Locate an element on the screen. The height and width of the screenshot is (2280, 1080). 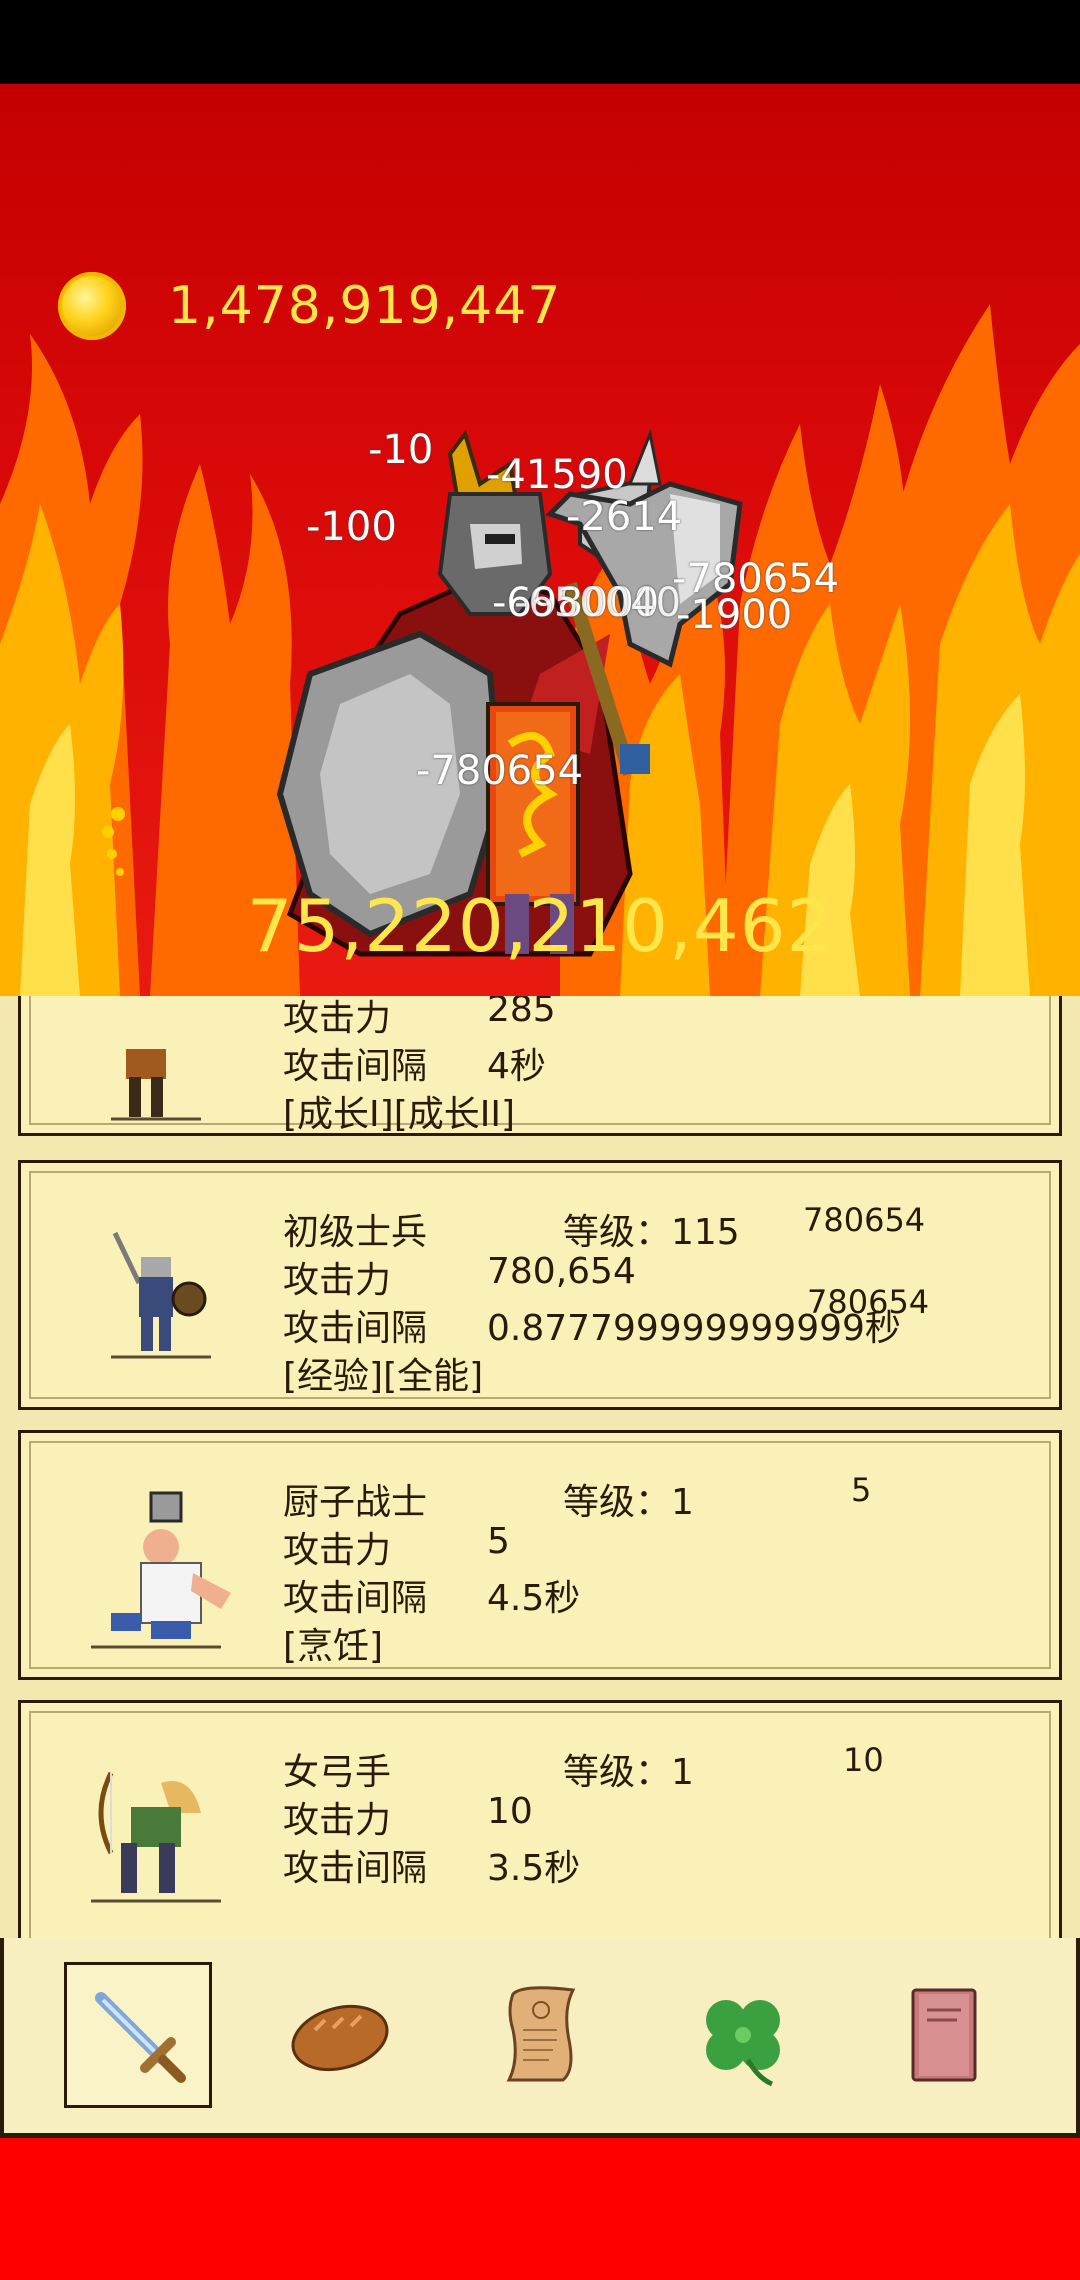
bread-icon is located at coordinates (340, 2038).